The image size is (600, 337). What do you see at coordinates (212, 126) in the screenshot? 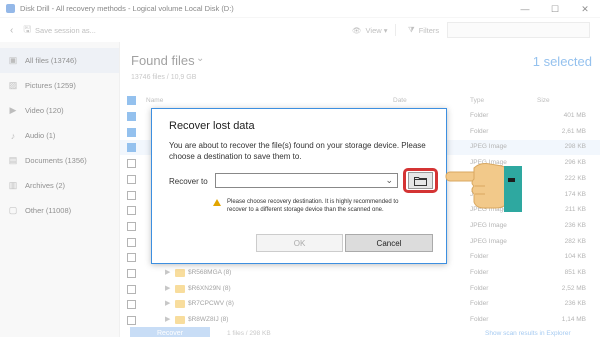
I see `dialog-title: Recover lost data` at bounding box center [212, 126].